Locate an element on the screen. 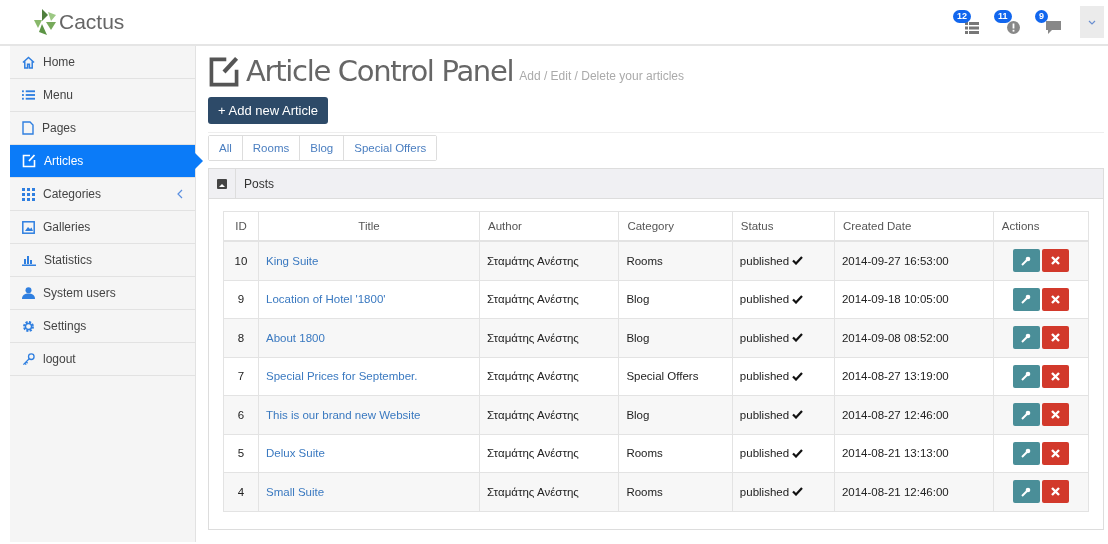 The image size is (1108, 544). table-cell: 2014-08-27 13:19:00 is located at coordinates (914, 376).